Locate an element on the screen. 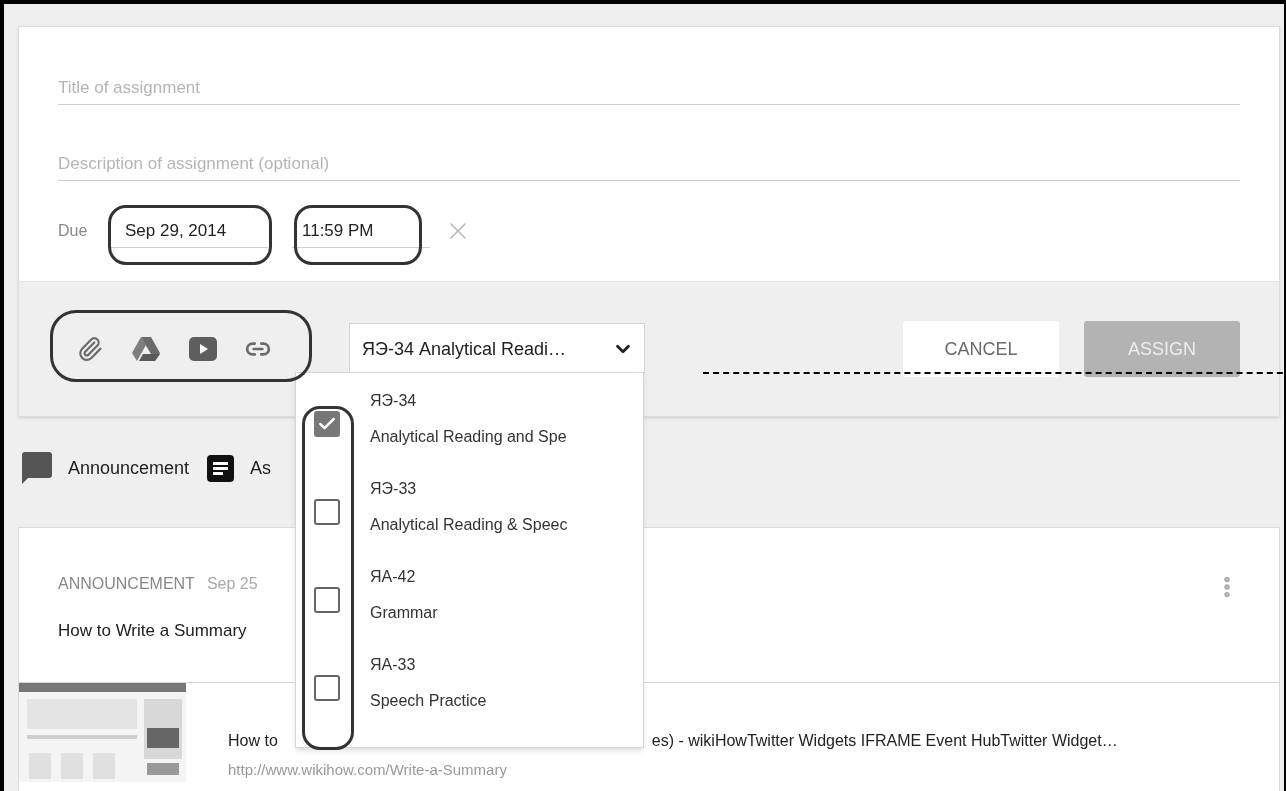  class-name: Grammar is located at coordinates (496, 613).